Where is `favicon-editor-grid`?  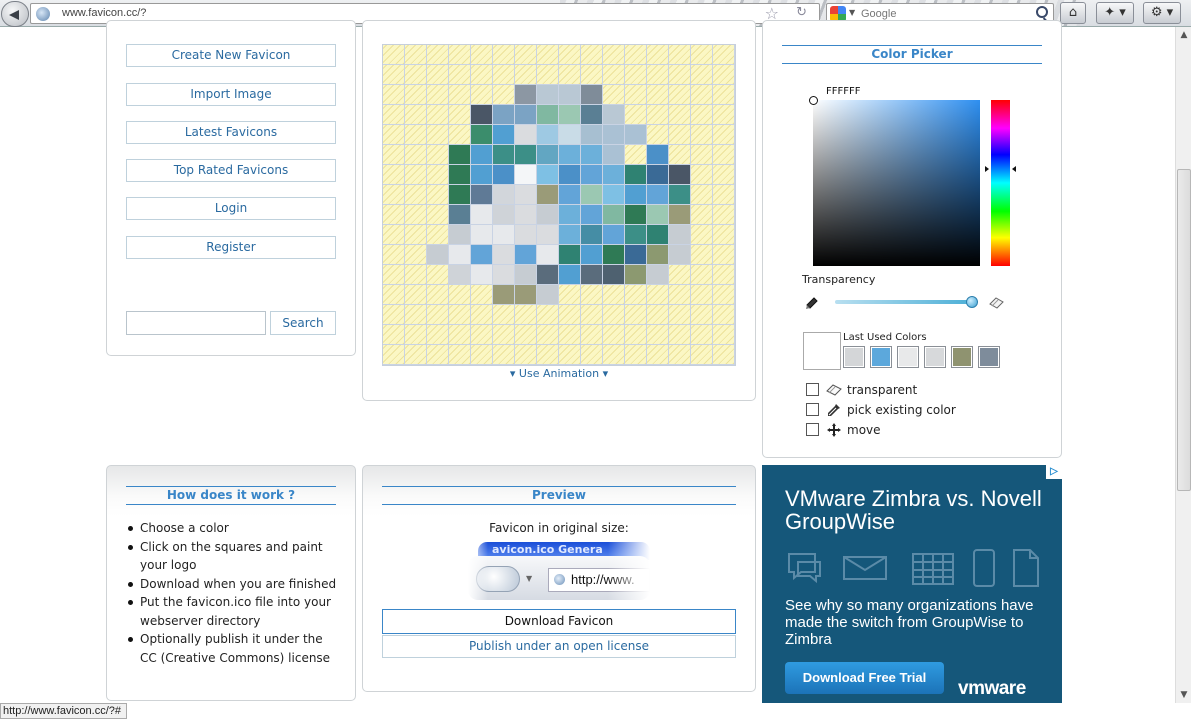
favicon-editor-grid is located at coordinates (559, 205).